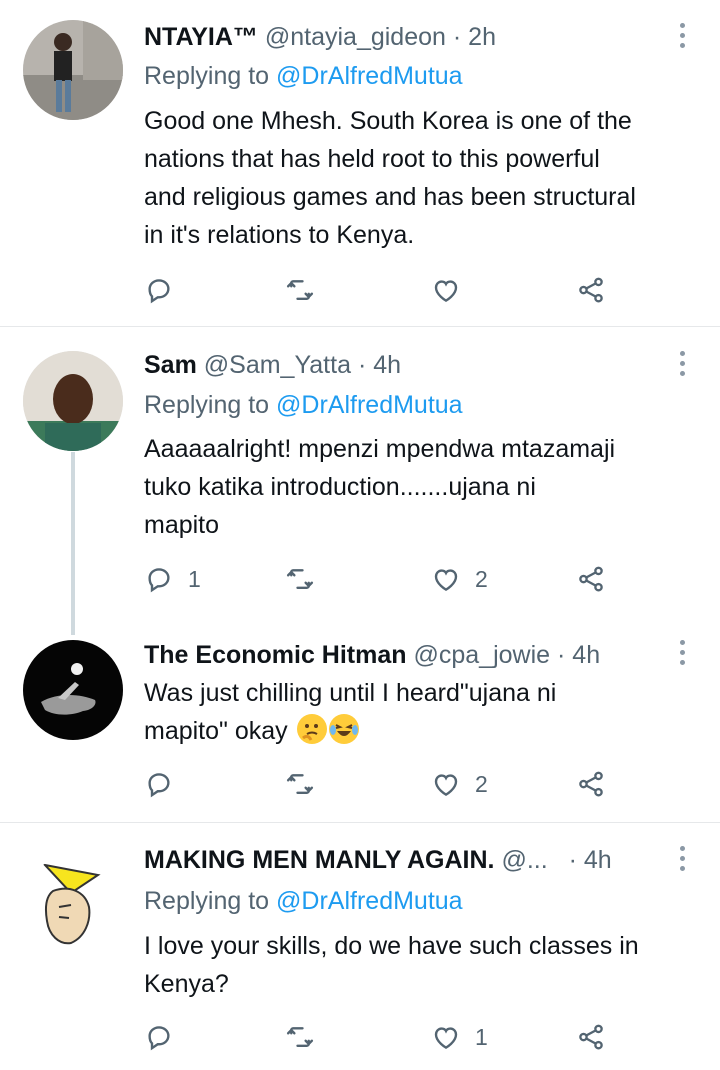 This screenshot has height=1070, width=720. What do you see at coordinates (182, 525) in the screenshot?
I see `tweet-text-line: mapito` at bounding box center [182, 525].